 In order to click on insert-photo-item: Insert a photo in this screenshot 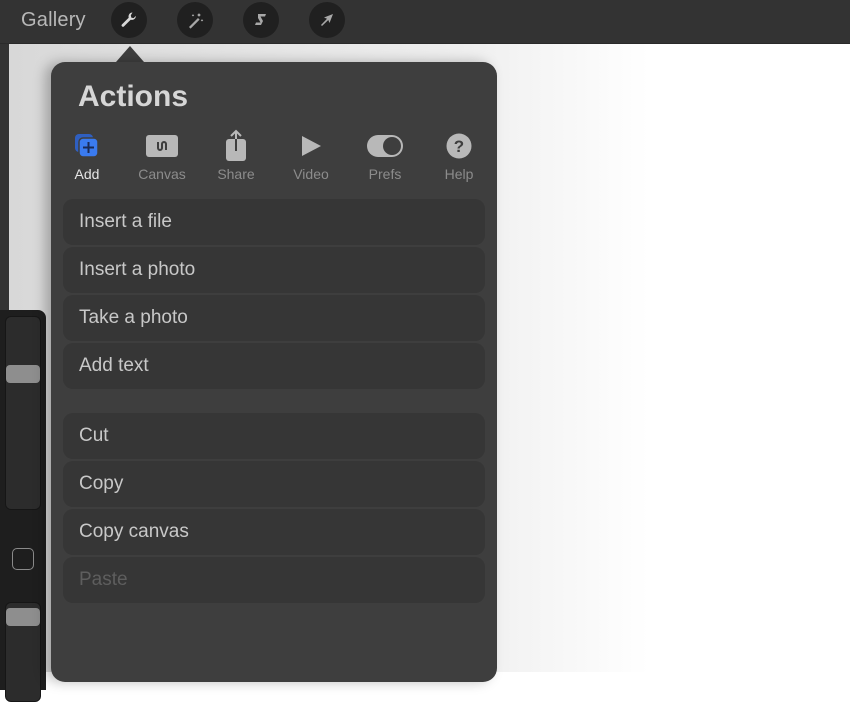, I will do `click(274, 270)`.